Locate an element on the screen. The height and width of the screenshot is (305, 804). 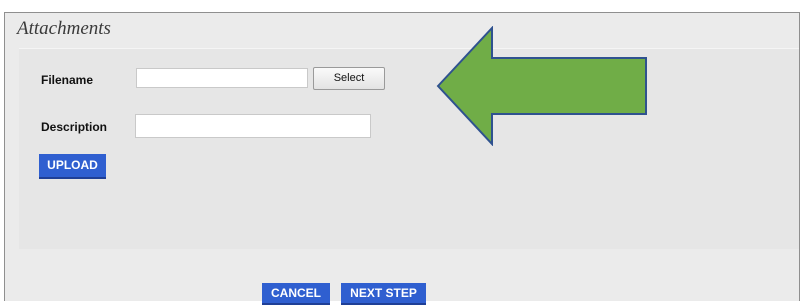
top-strip is located at coordinates (402, 6).